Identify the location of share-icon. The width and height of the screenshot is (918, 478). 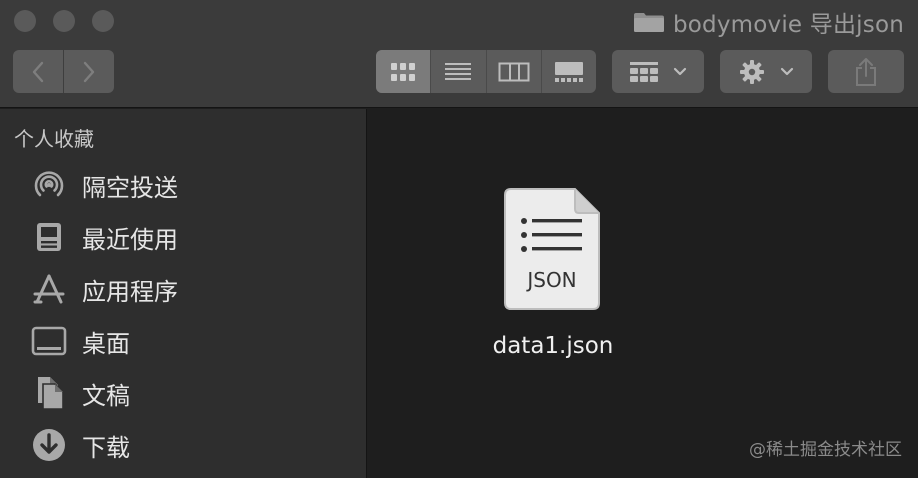
(866, 71).